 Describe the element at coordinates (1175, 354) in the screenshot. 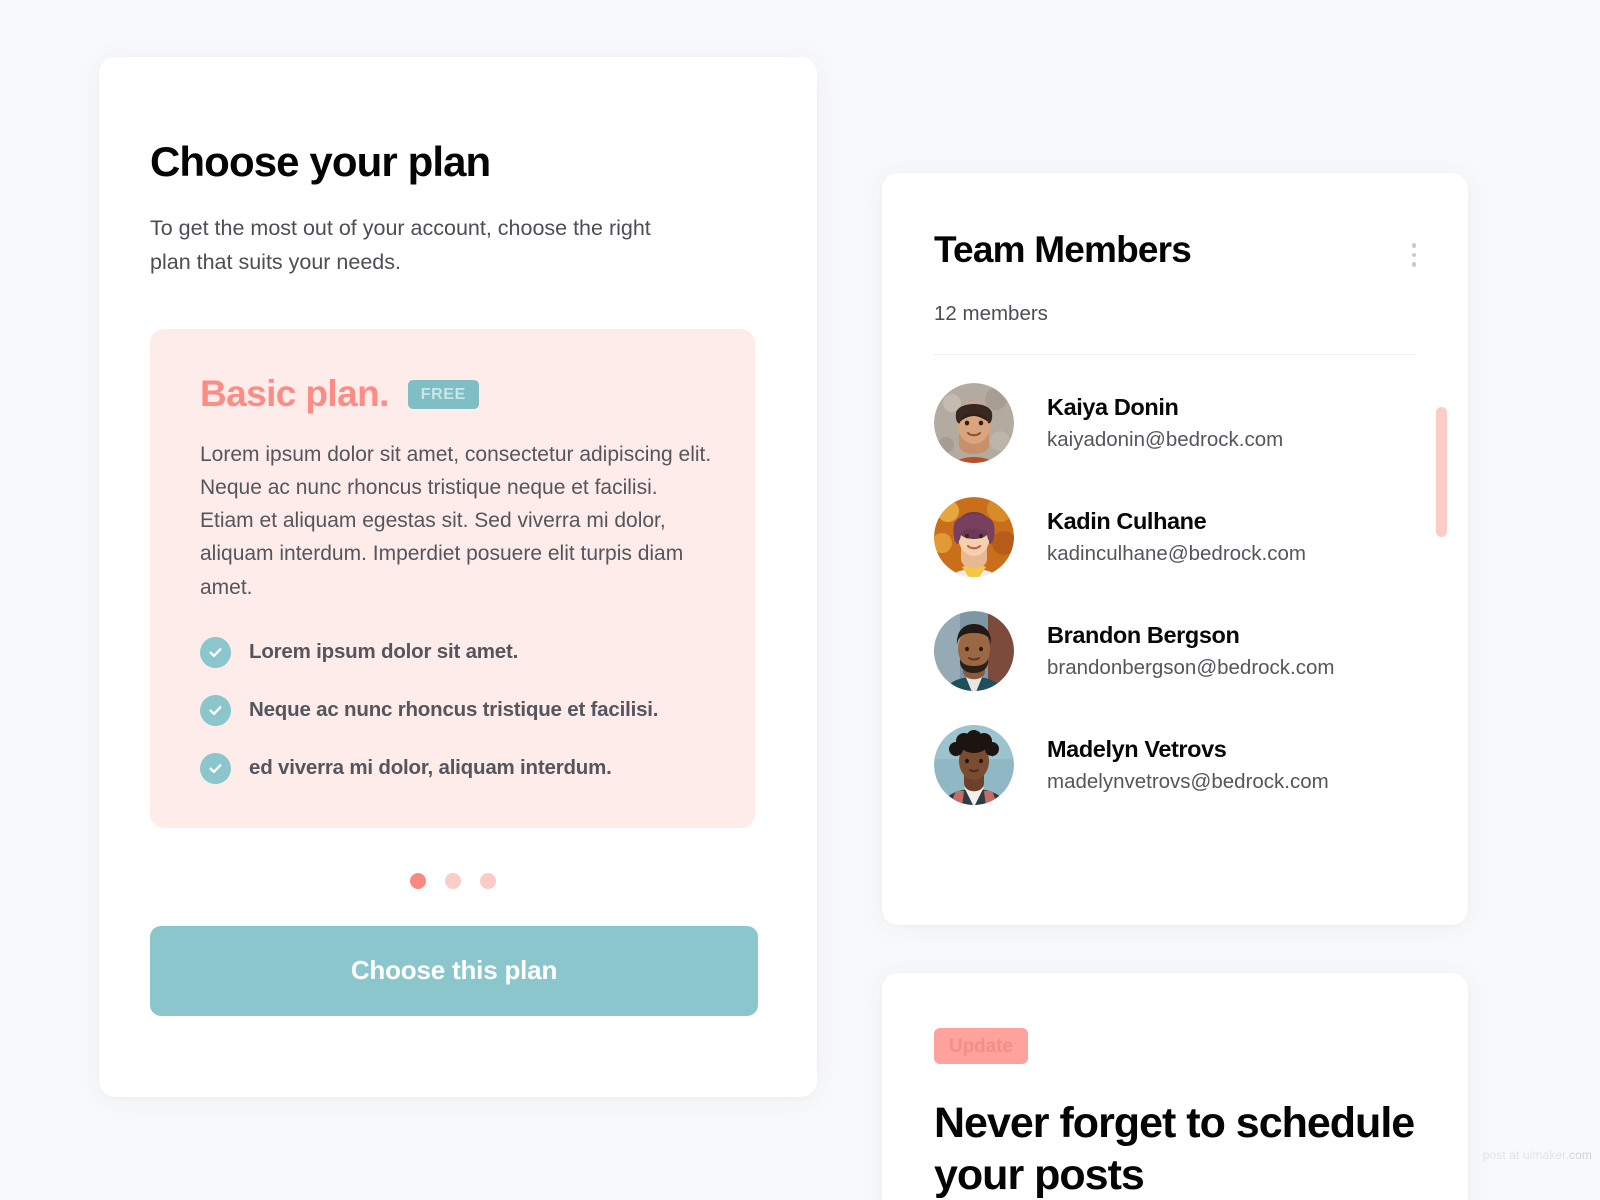

I see `divider` at that location.